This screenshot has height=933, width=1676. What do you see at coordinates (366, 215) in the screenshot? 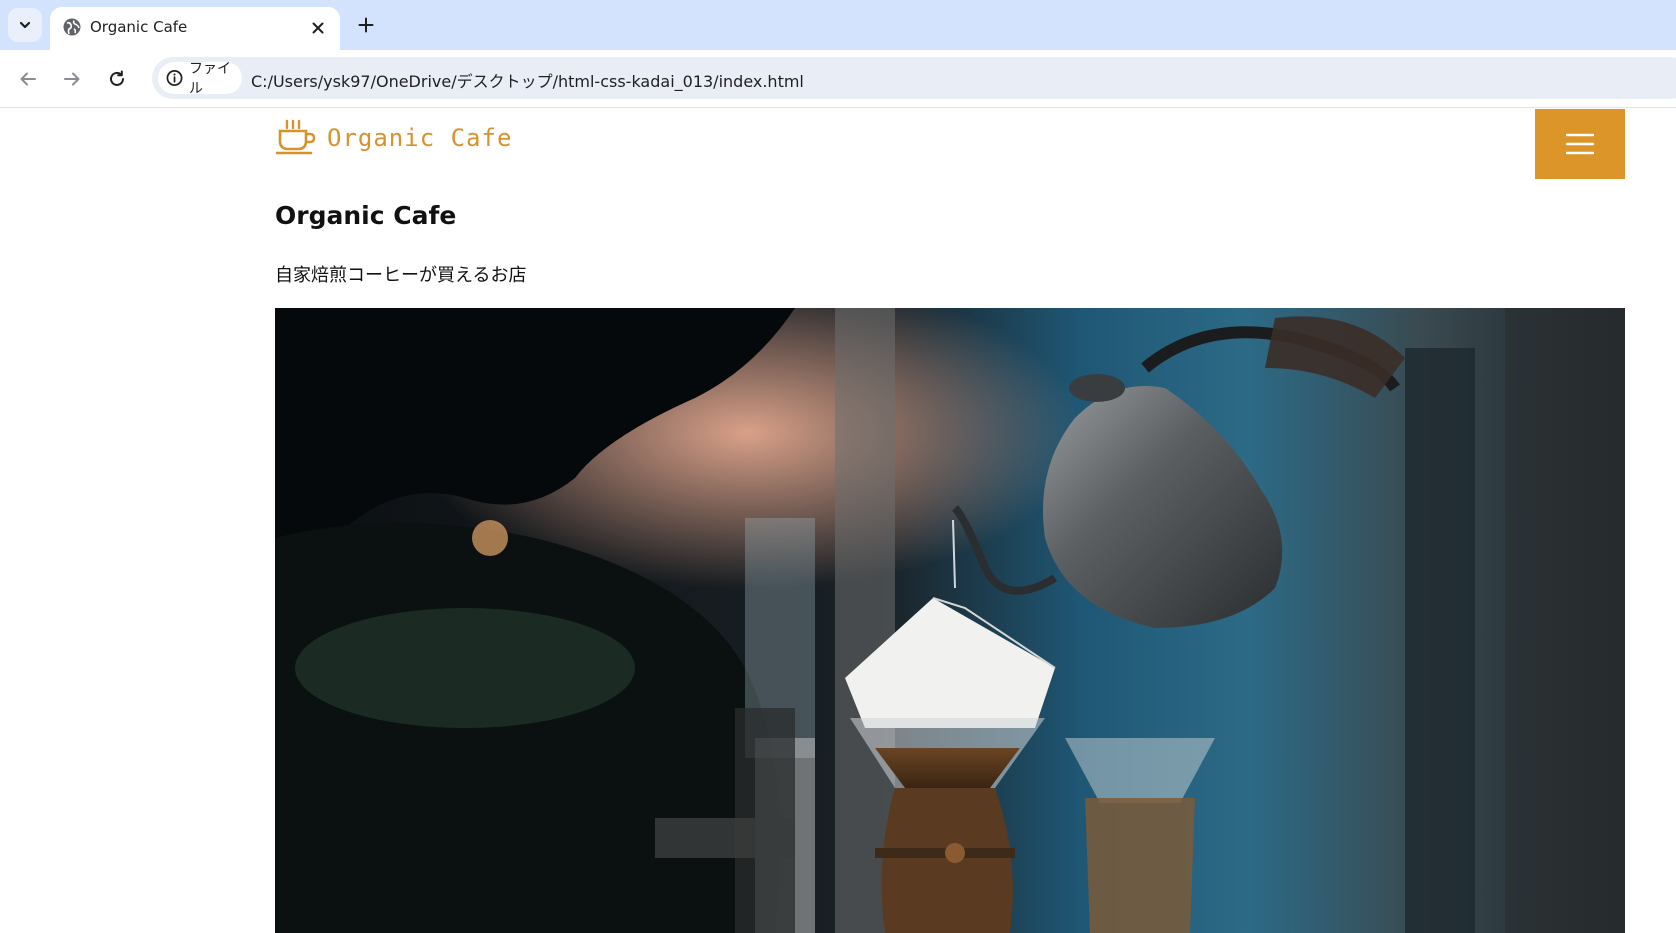
I see `page-title: Organic Cafe` at bounding box center [366, 215].